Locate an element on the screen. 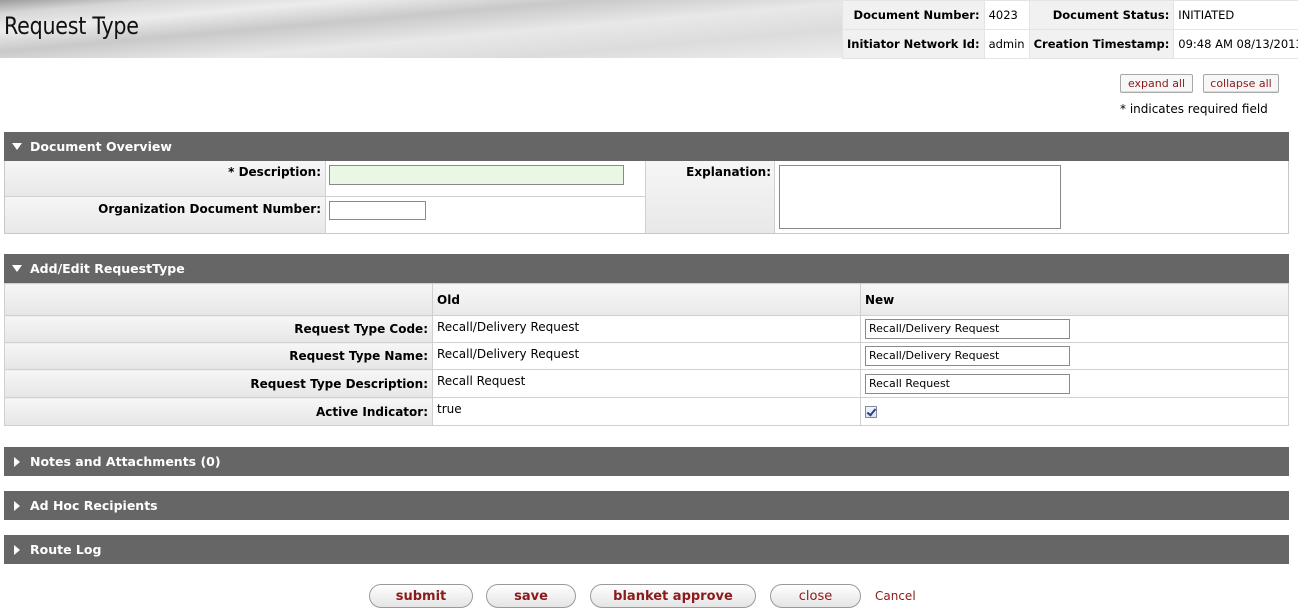 The width and height of the screenshot is (1298, 614). collapse-all-button: collapse all is located at coordinates (1241, 83).